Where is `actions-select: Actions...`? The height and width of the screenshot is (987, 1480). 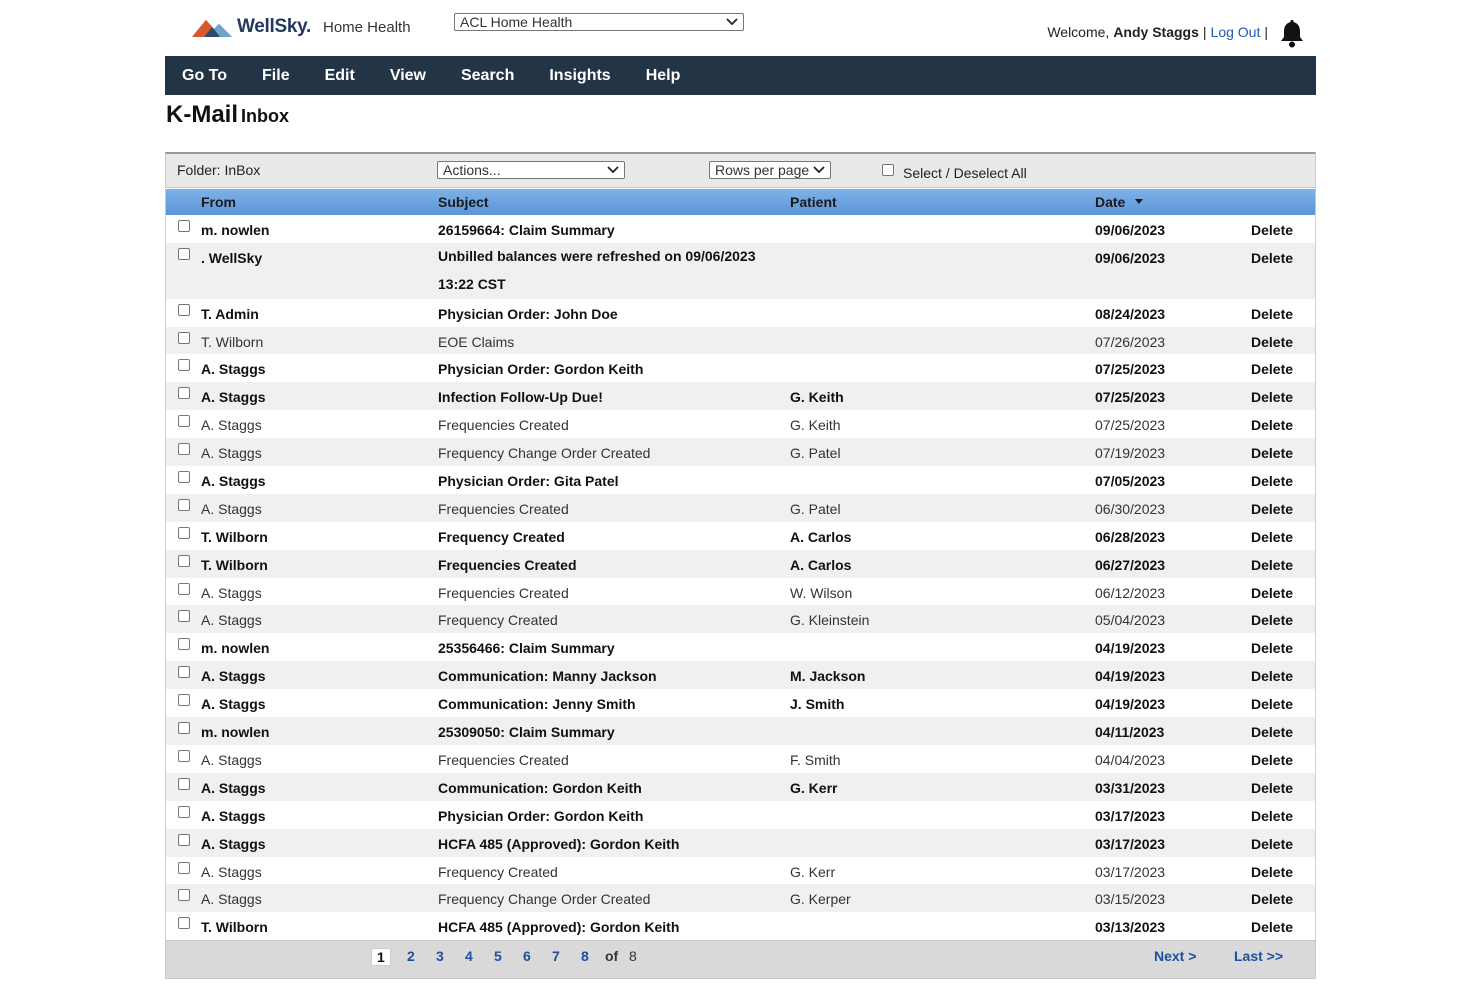 actions-select: Actions... is located at coordinates (531, 170).